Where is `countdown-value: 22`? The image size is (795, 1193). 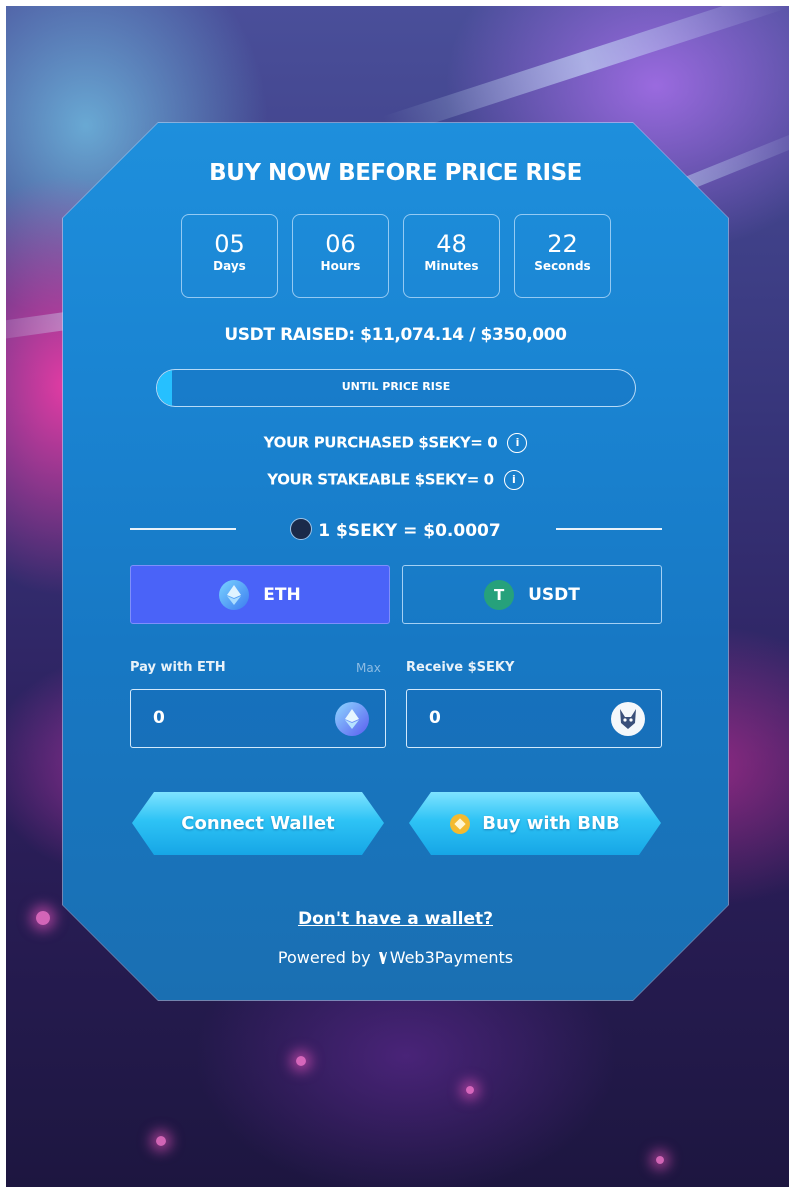
countdown-value: 22 is located at coordinates (562, 244).